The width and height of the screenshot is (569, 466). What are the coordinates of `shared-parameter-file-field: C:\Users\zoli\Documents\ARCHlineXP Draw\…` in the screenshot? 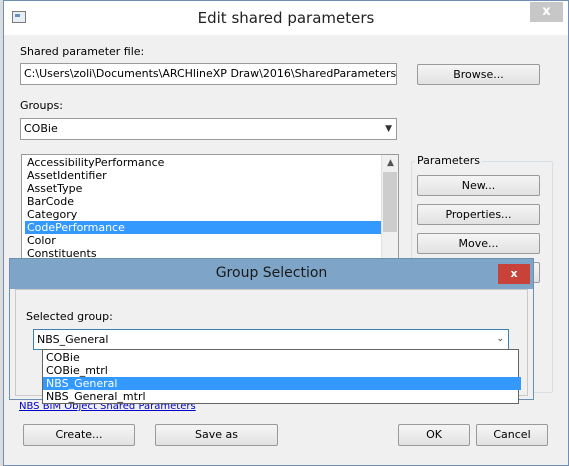 It's located at (208, 74).